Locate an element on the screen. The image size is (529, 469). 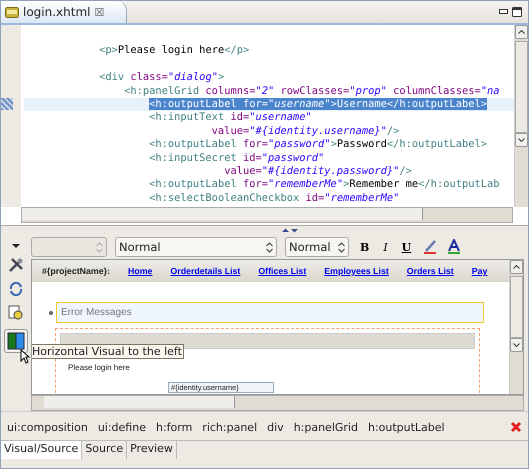
breadcrumb-item: ui:composition is located at coordinates (47, 427).